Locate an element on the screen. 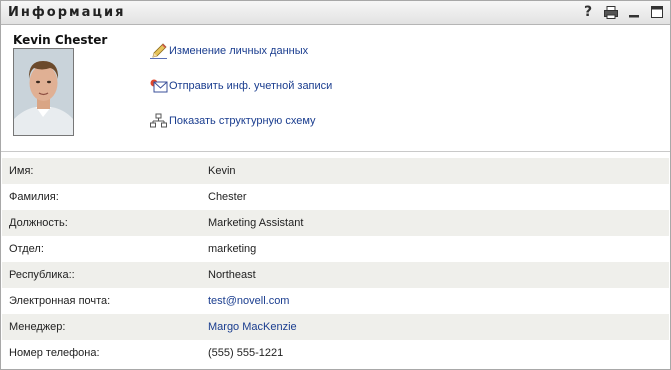 This screenshot has height=370, width=671. edit-profile-label: Изменение личных данных is located at coordinates (239, 51).